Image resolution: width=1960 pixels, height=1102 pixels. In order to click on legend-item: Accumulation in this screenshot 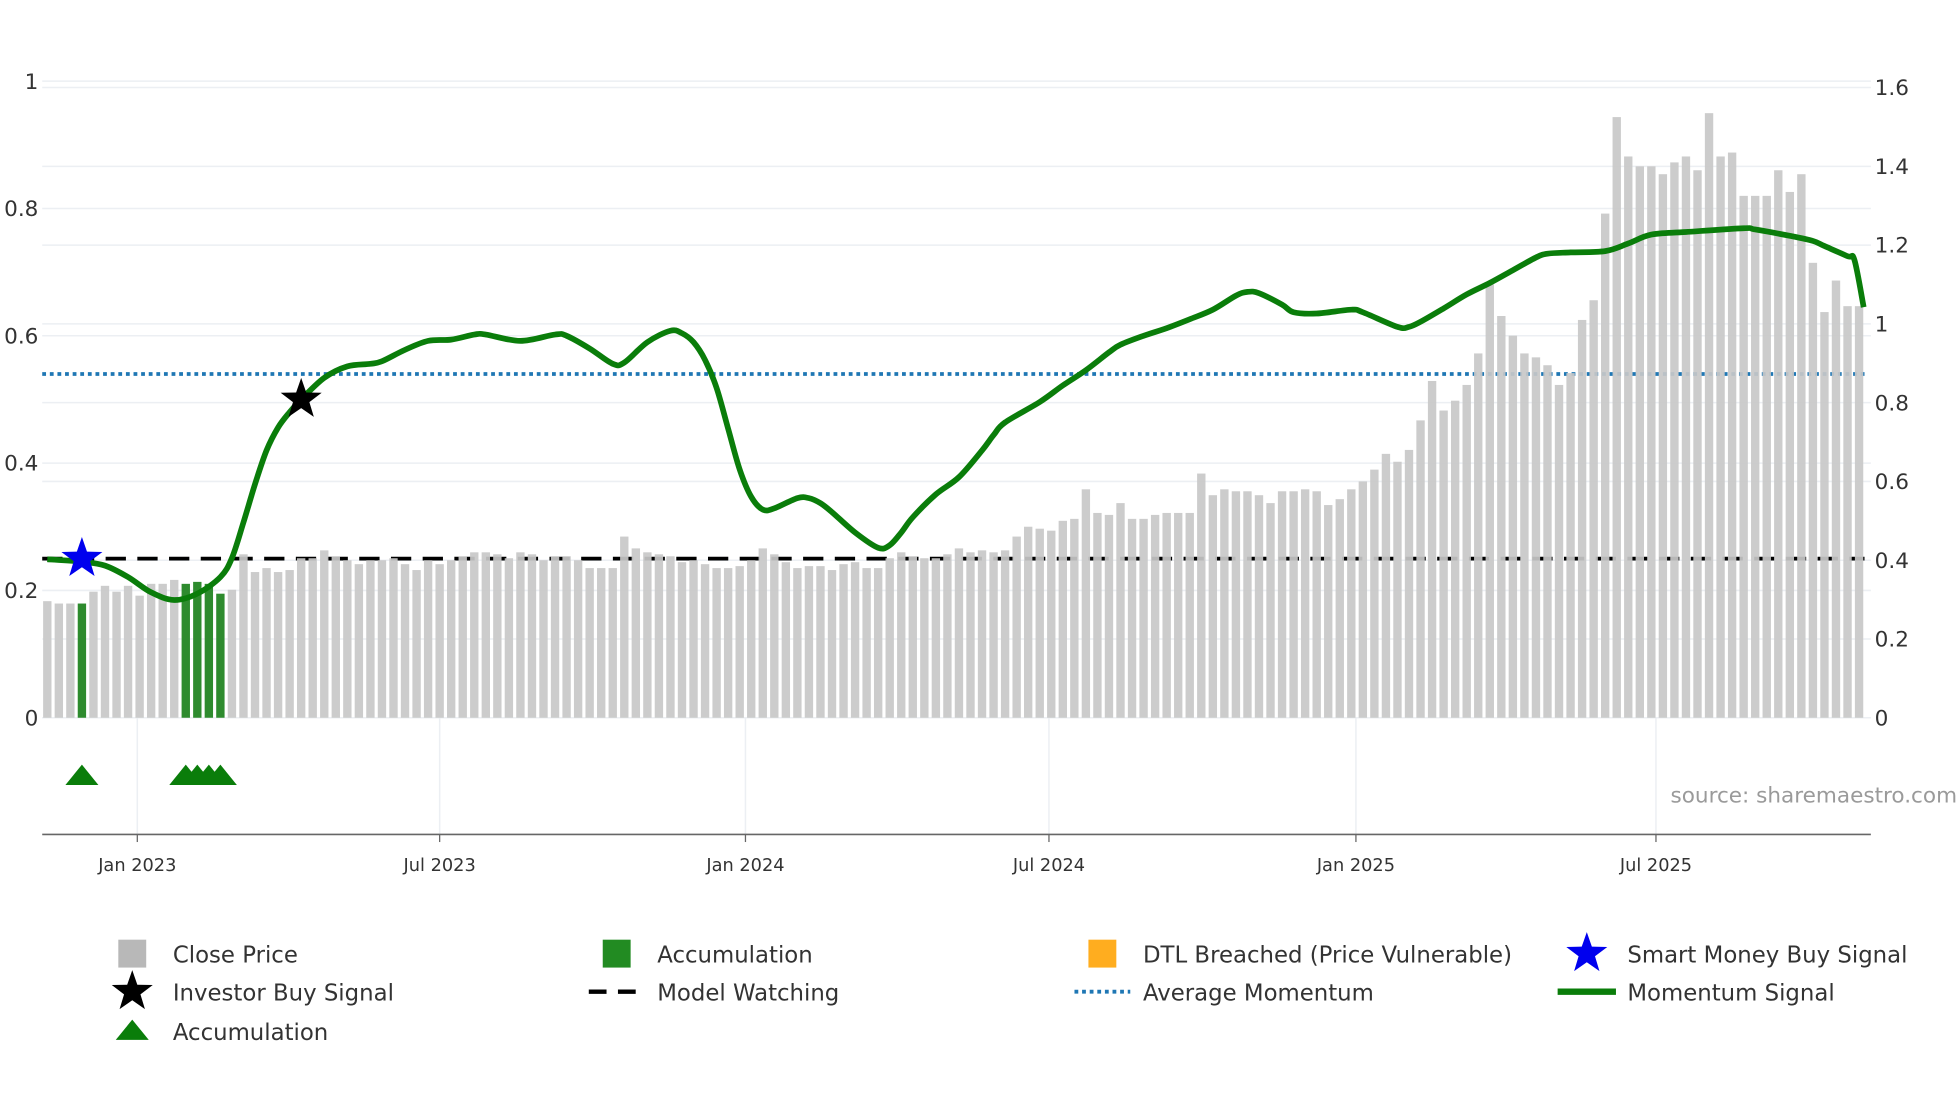, I will do `click(221, 1032)`.